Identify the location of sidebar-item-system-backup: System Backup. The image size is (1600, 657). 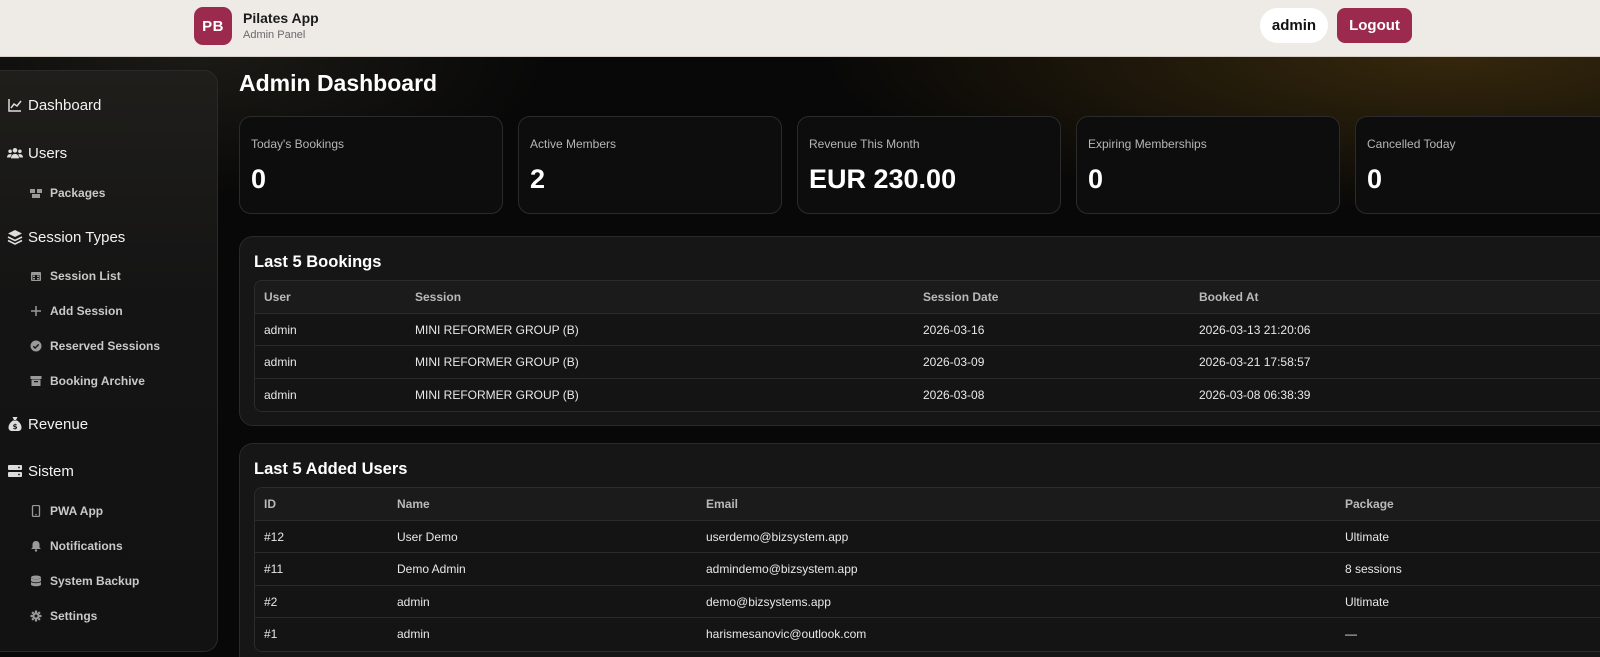
(84, 581).